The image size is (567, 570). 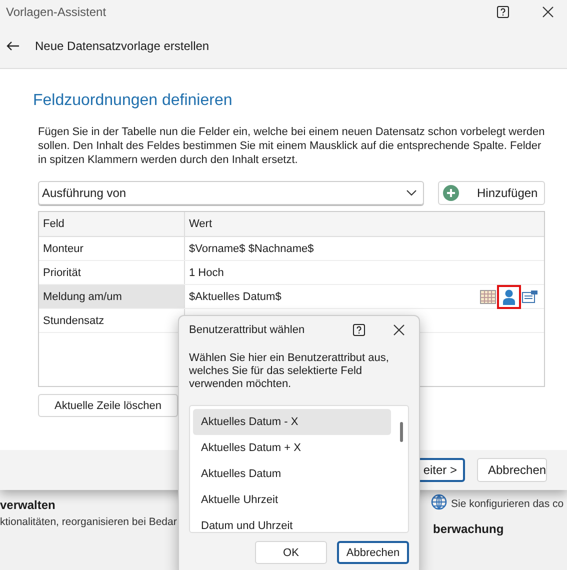 I want to click on globe-icon, so click(x=439, y=502).